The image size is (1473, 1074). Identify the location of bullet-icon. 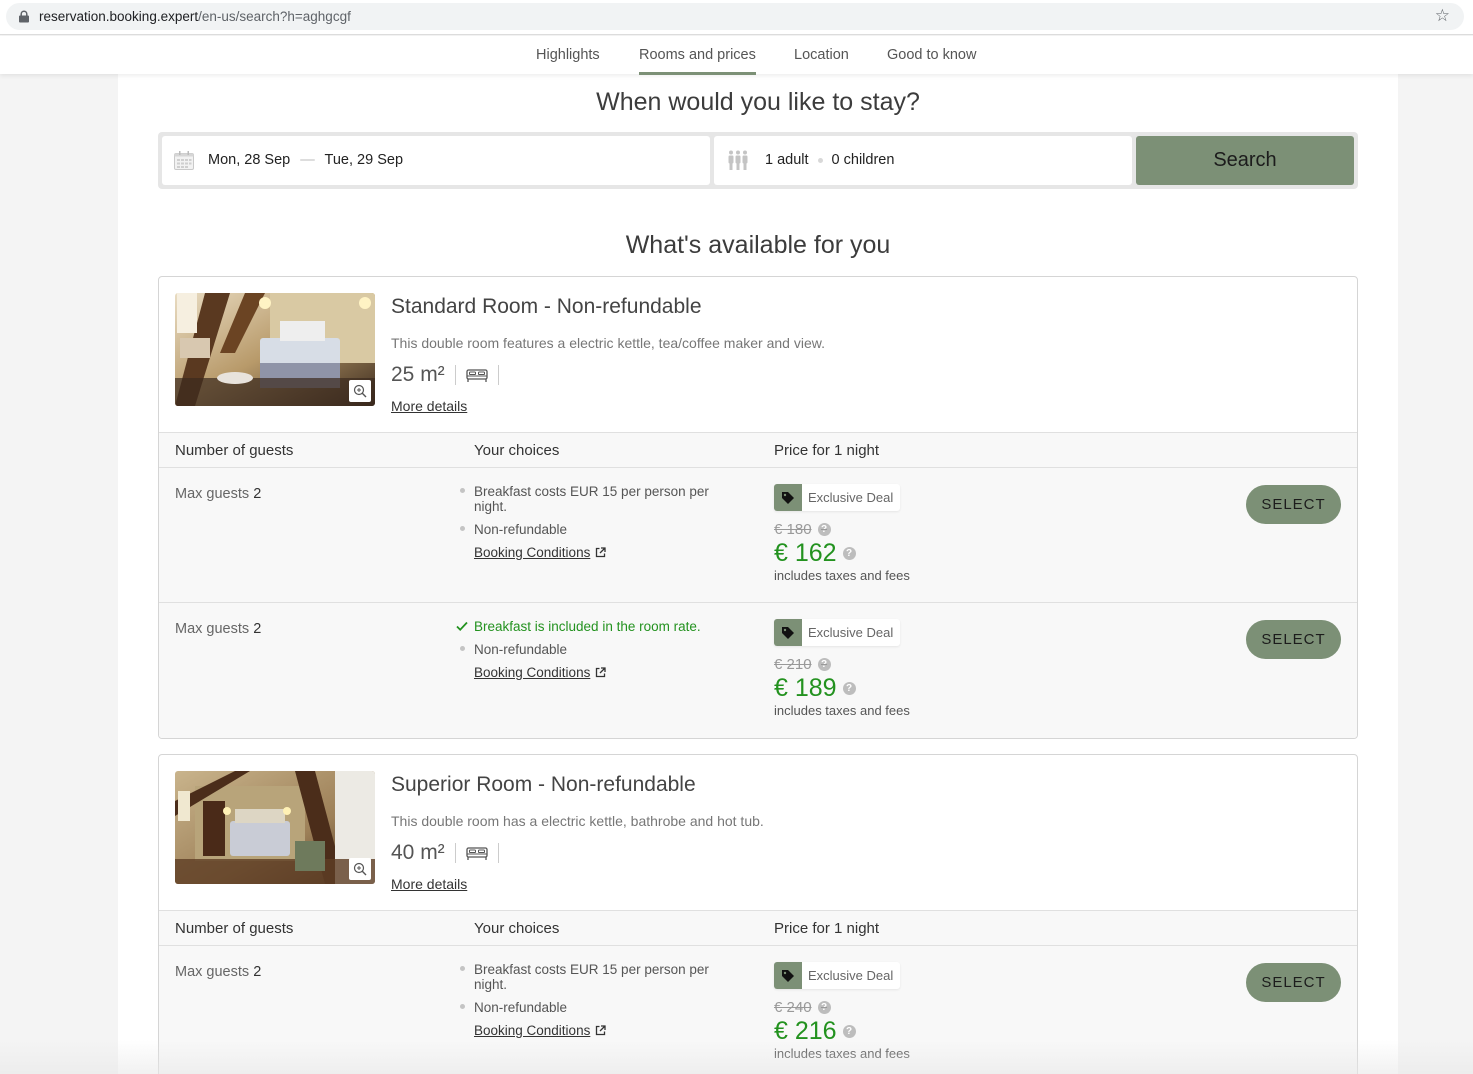
(462, 968).